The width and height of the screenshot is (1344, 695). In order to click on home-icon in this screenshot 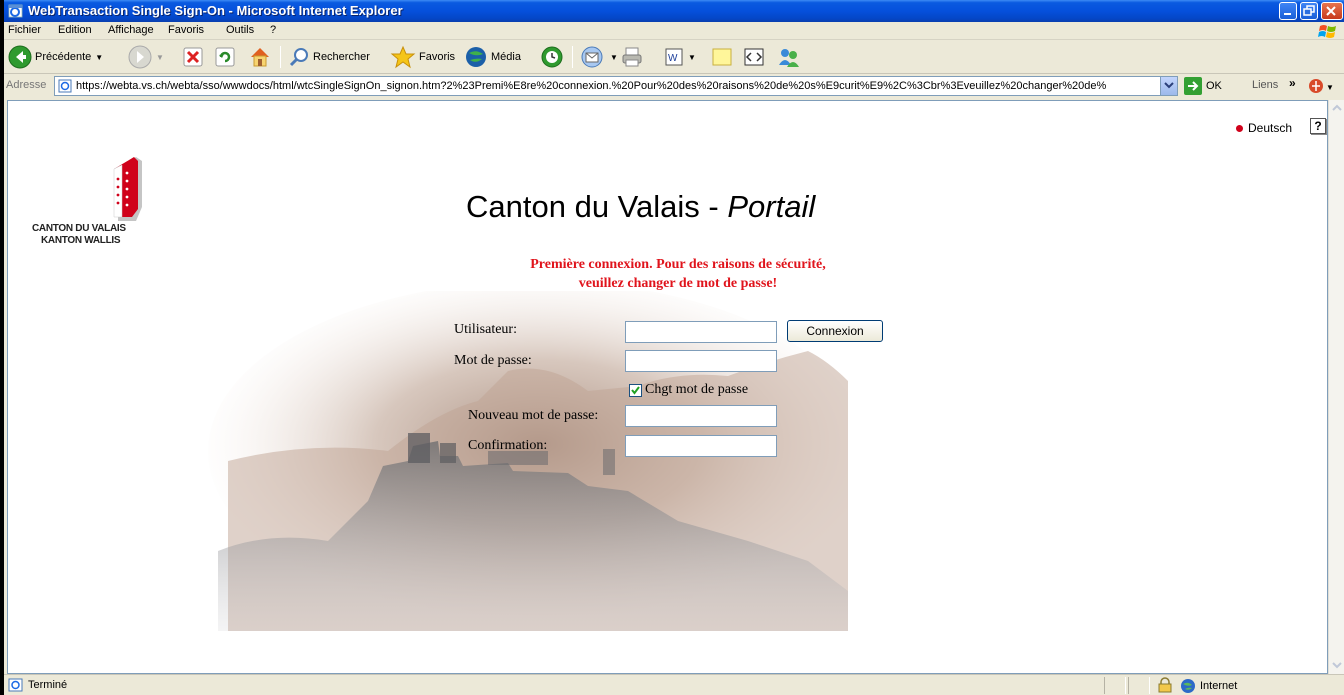, I will do `click(260, 57)`.